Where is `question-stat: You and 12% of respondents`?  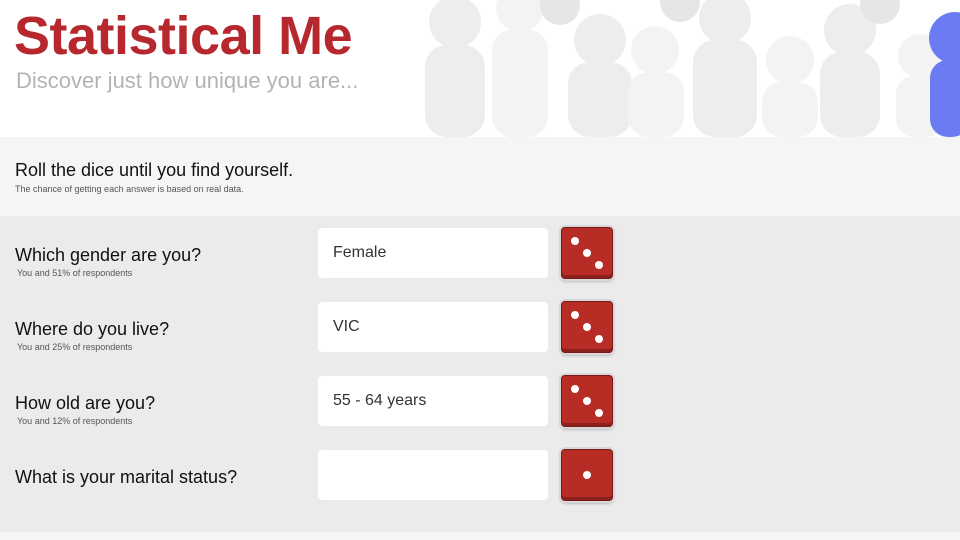
question-stat: You and 12% of respondents is located at coordinates (75, 421).